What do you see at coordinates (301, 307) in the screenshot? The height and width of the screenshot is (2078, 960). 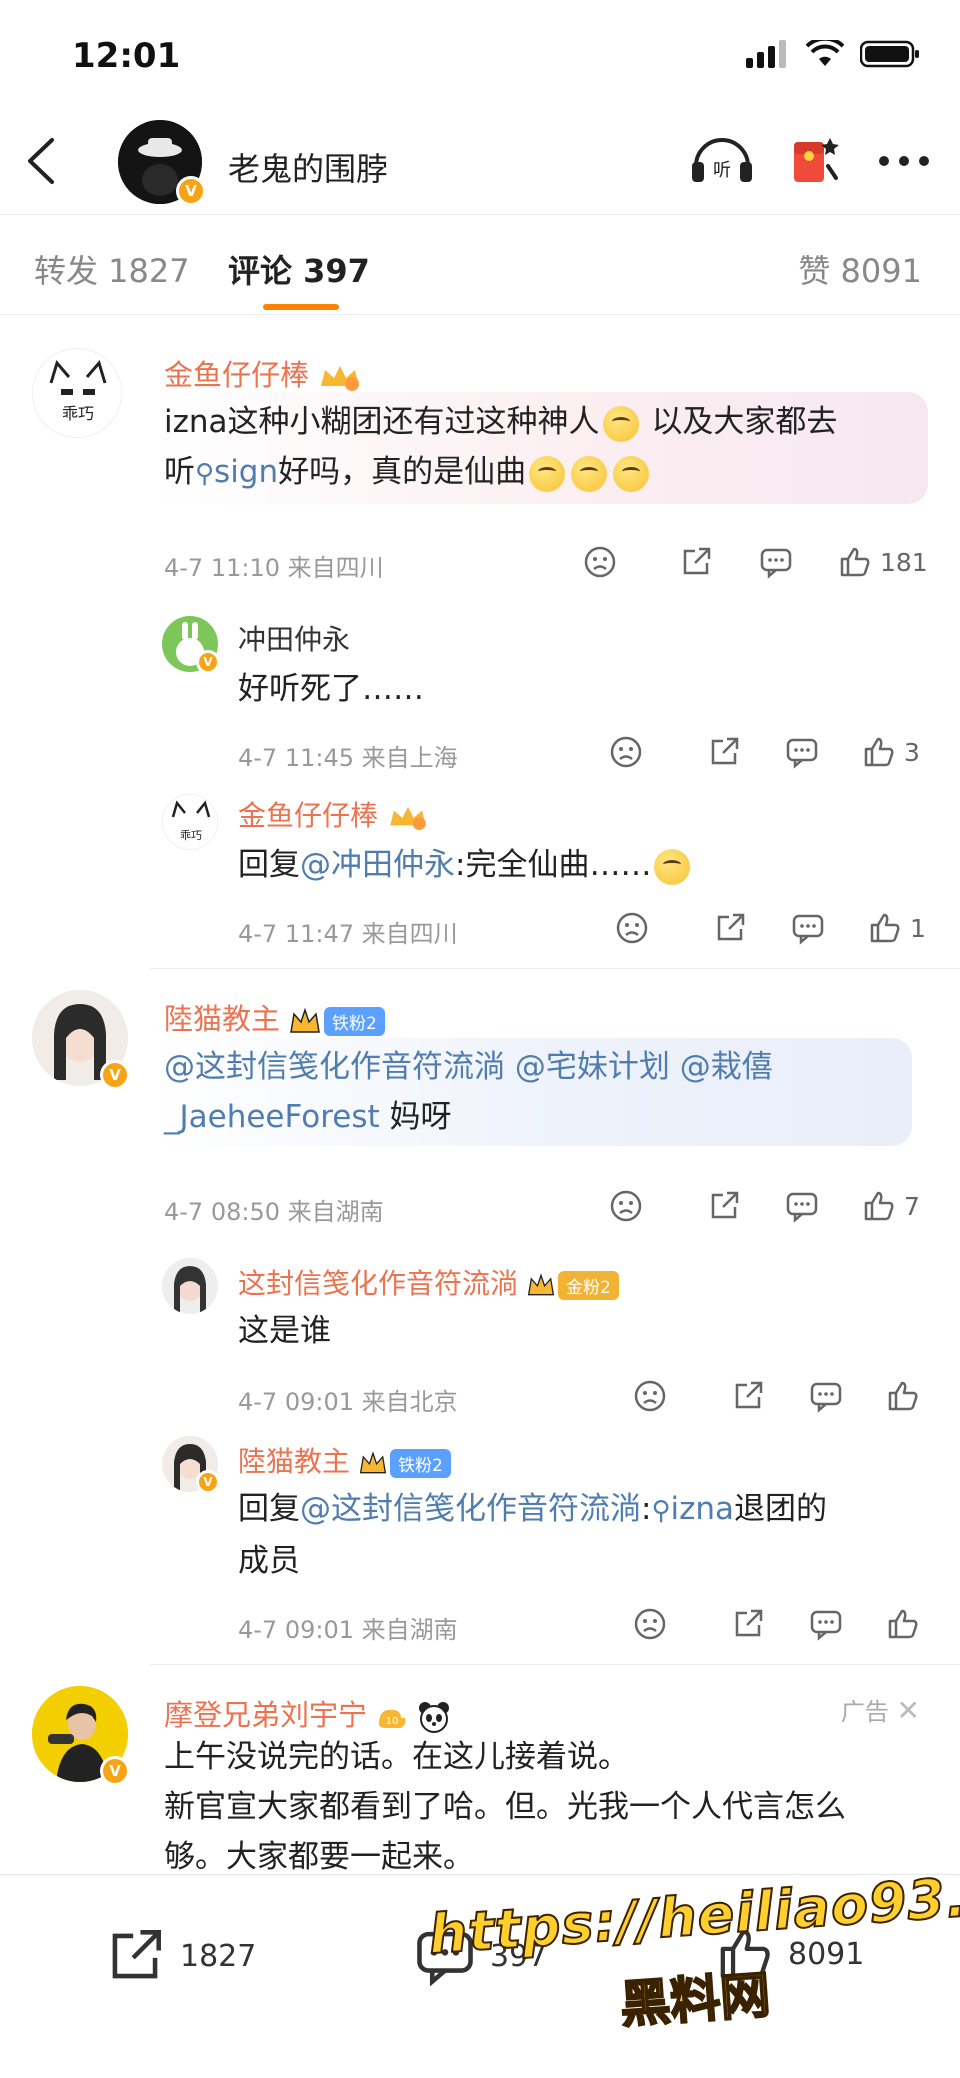 I see `tab-indicator` at bounding box center [301, 307].